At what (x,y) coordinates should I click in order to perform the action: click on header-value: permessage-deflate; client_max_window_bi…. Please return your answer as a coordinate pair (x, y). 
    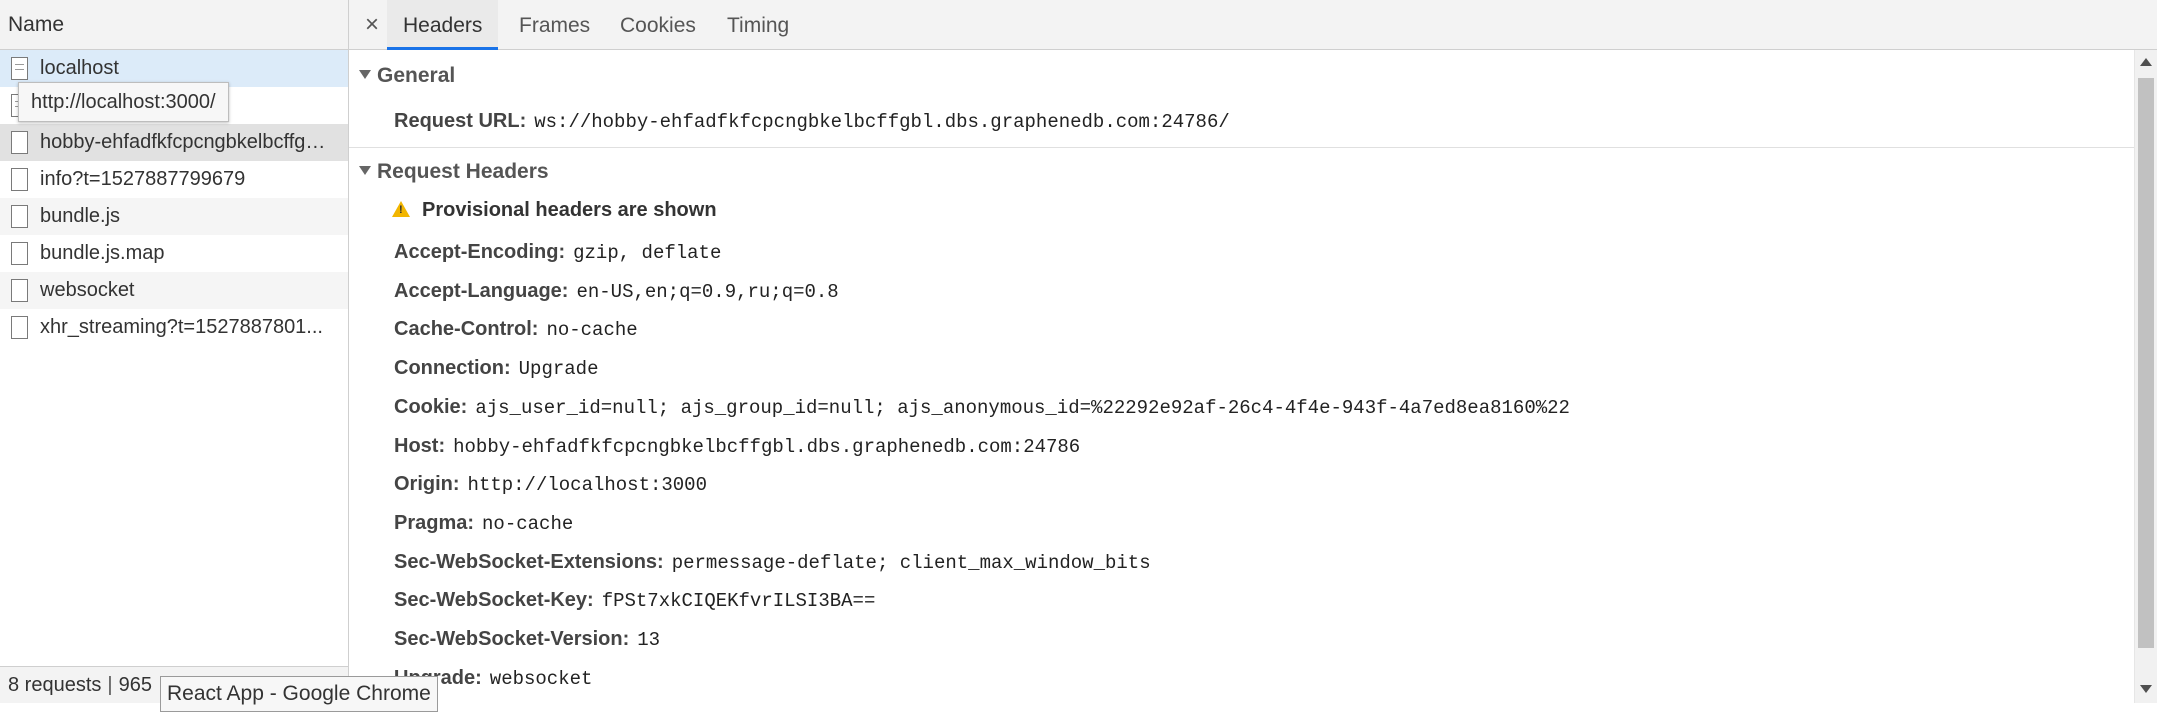
    Looking at the image, I should click on (911, 563).